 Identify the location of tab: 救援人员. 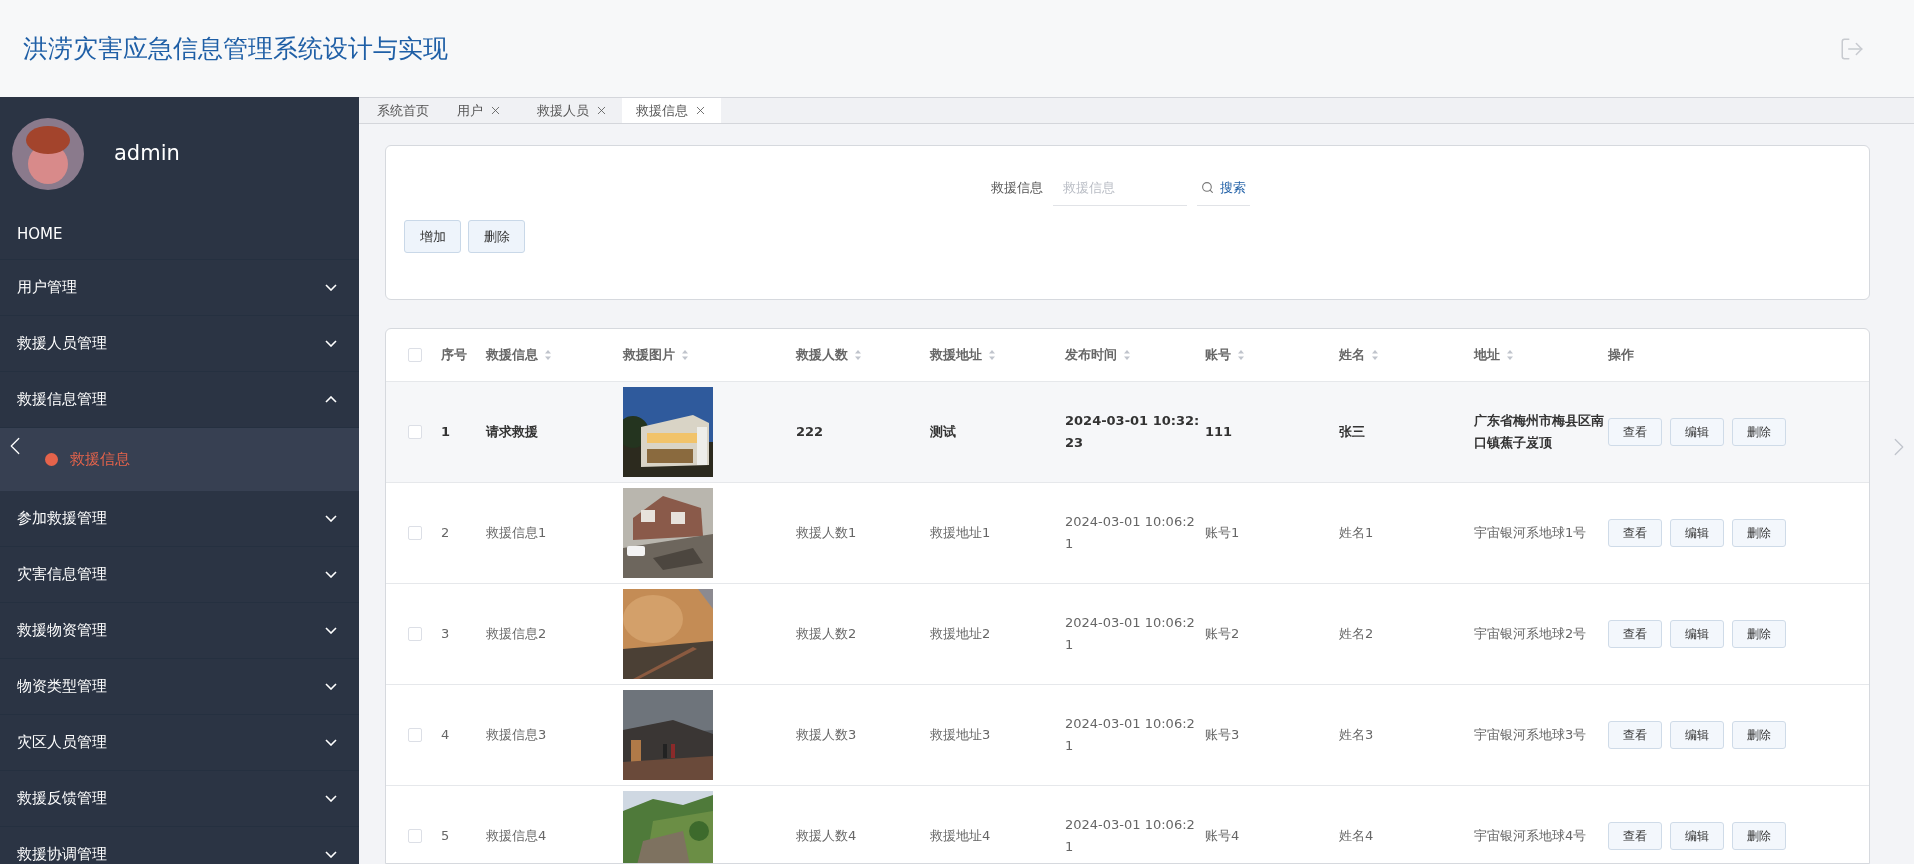
(572, 110).